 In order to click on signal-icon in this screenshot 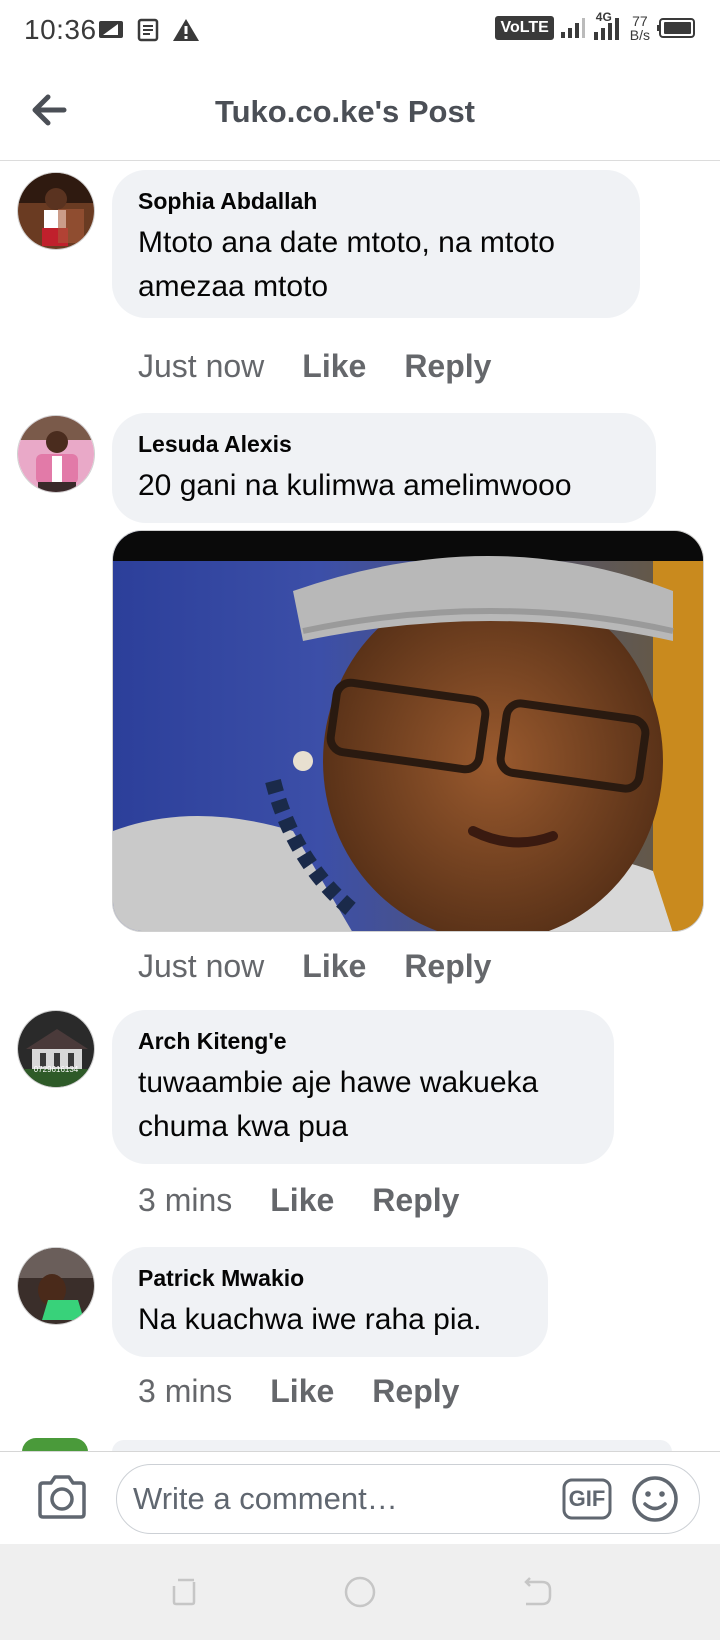, I will do `click(572, 28)`.